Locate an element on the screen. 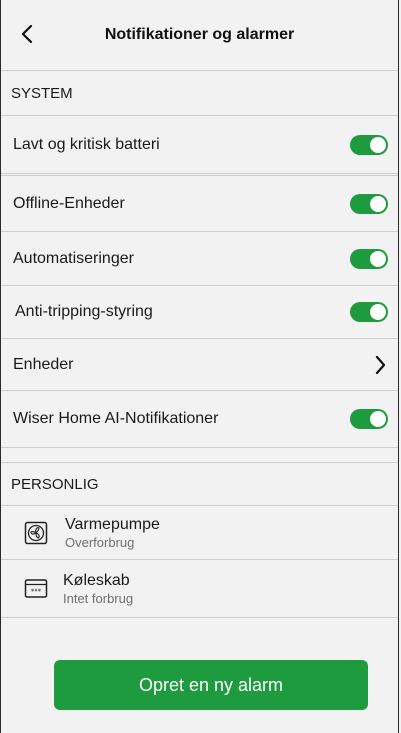 The image size is (401, 733). setting-row-wiser-ai: Wiser Home AI-Notifikationer is located at coordinates (199, 419).